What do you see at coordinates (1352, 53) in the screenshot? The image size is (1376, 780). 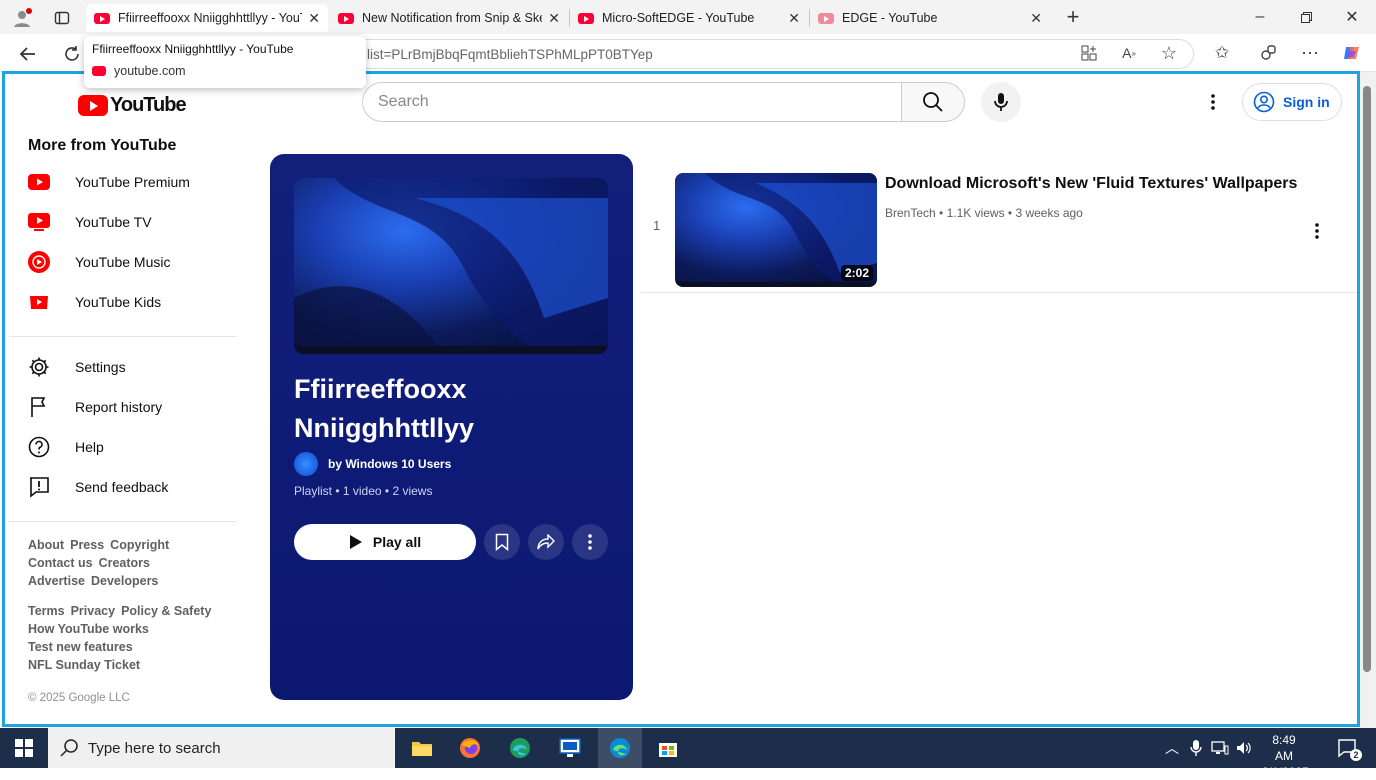 I see `copilot-icon` at bounding box center [1352, 53].